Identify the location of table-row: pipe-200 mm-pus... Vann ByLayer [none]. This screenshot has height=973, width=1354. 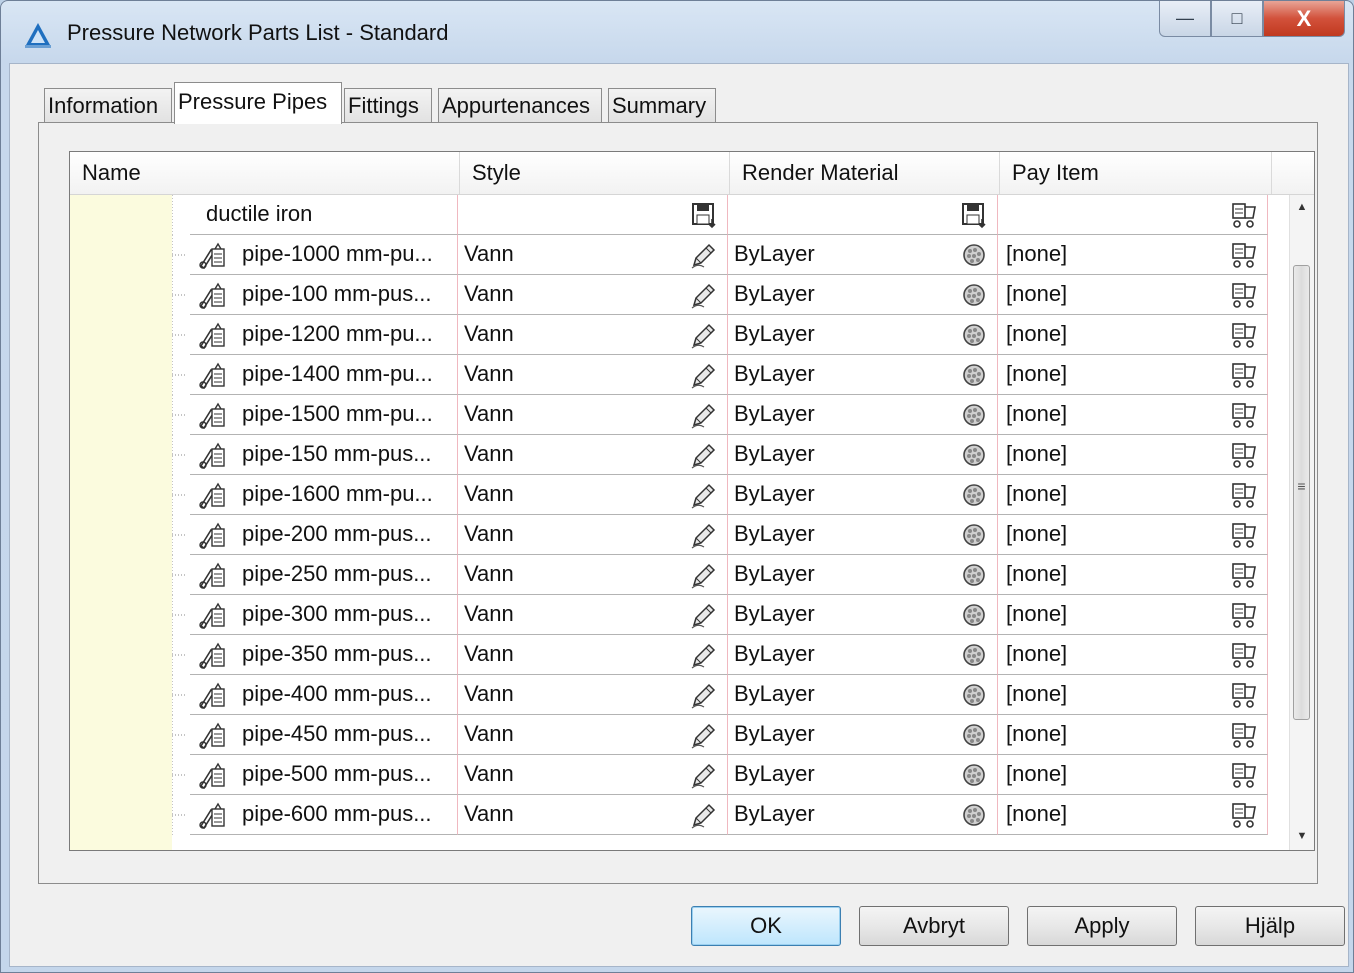
(680, 535).